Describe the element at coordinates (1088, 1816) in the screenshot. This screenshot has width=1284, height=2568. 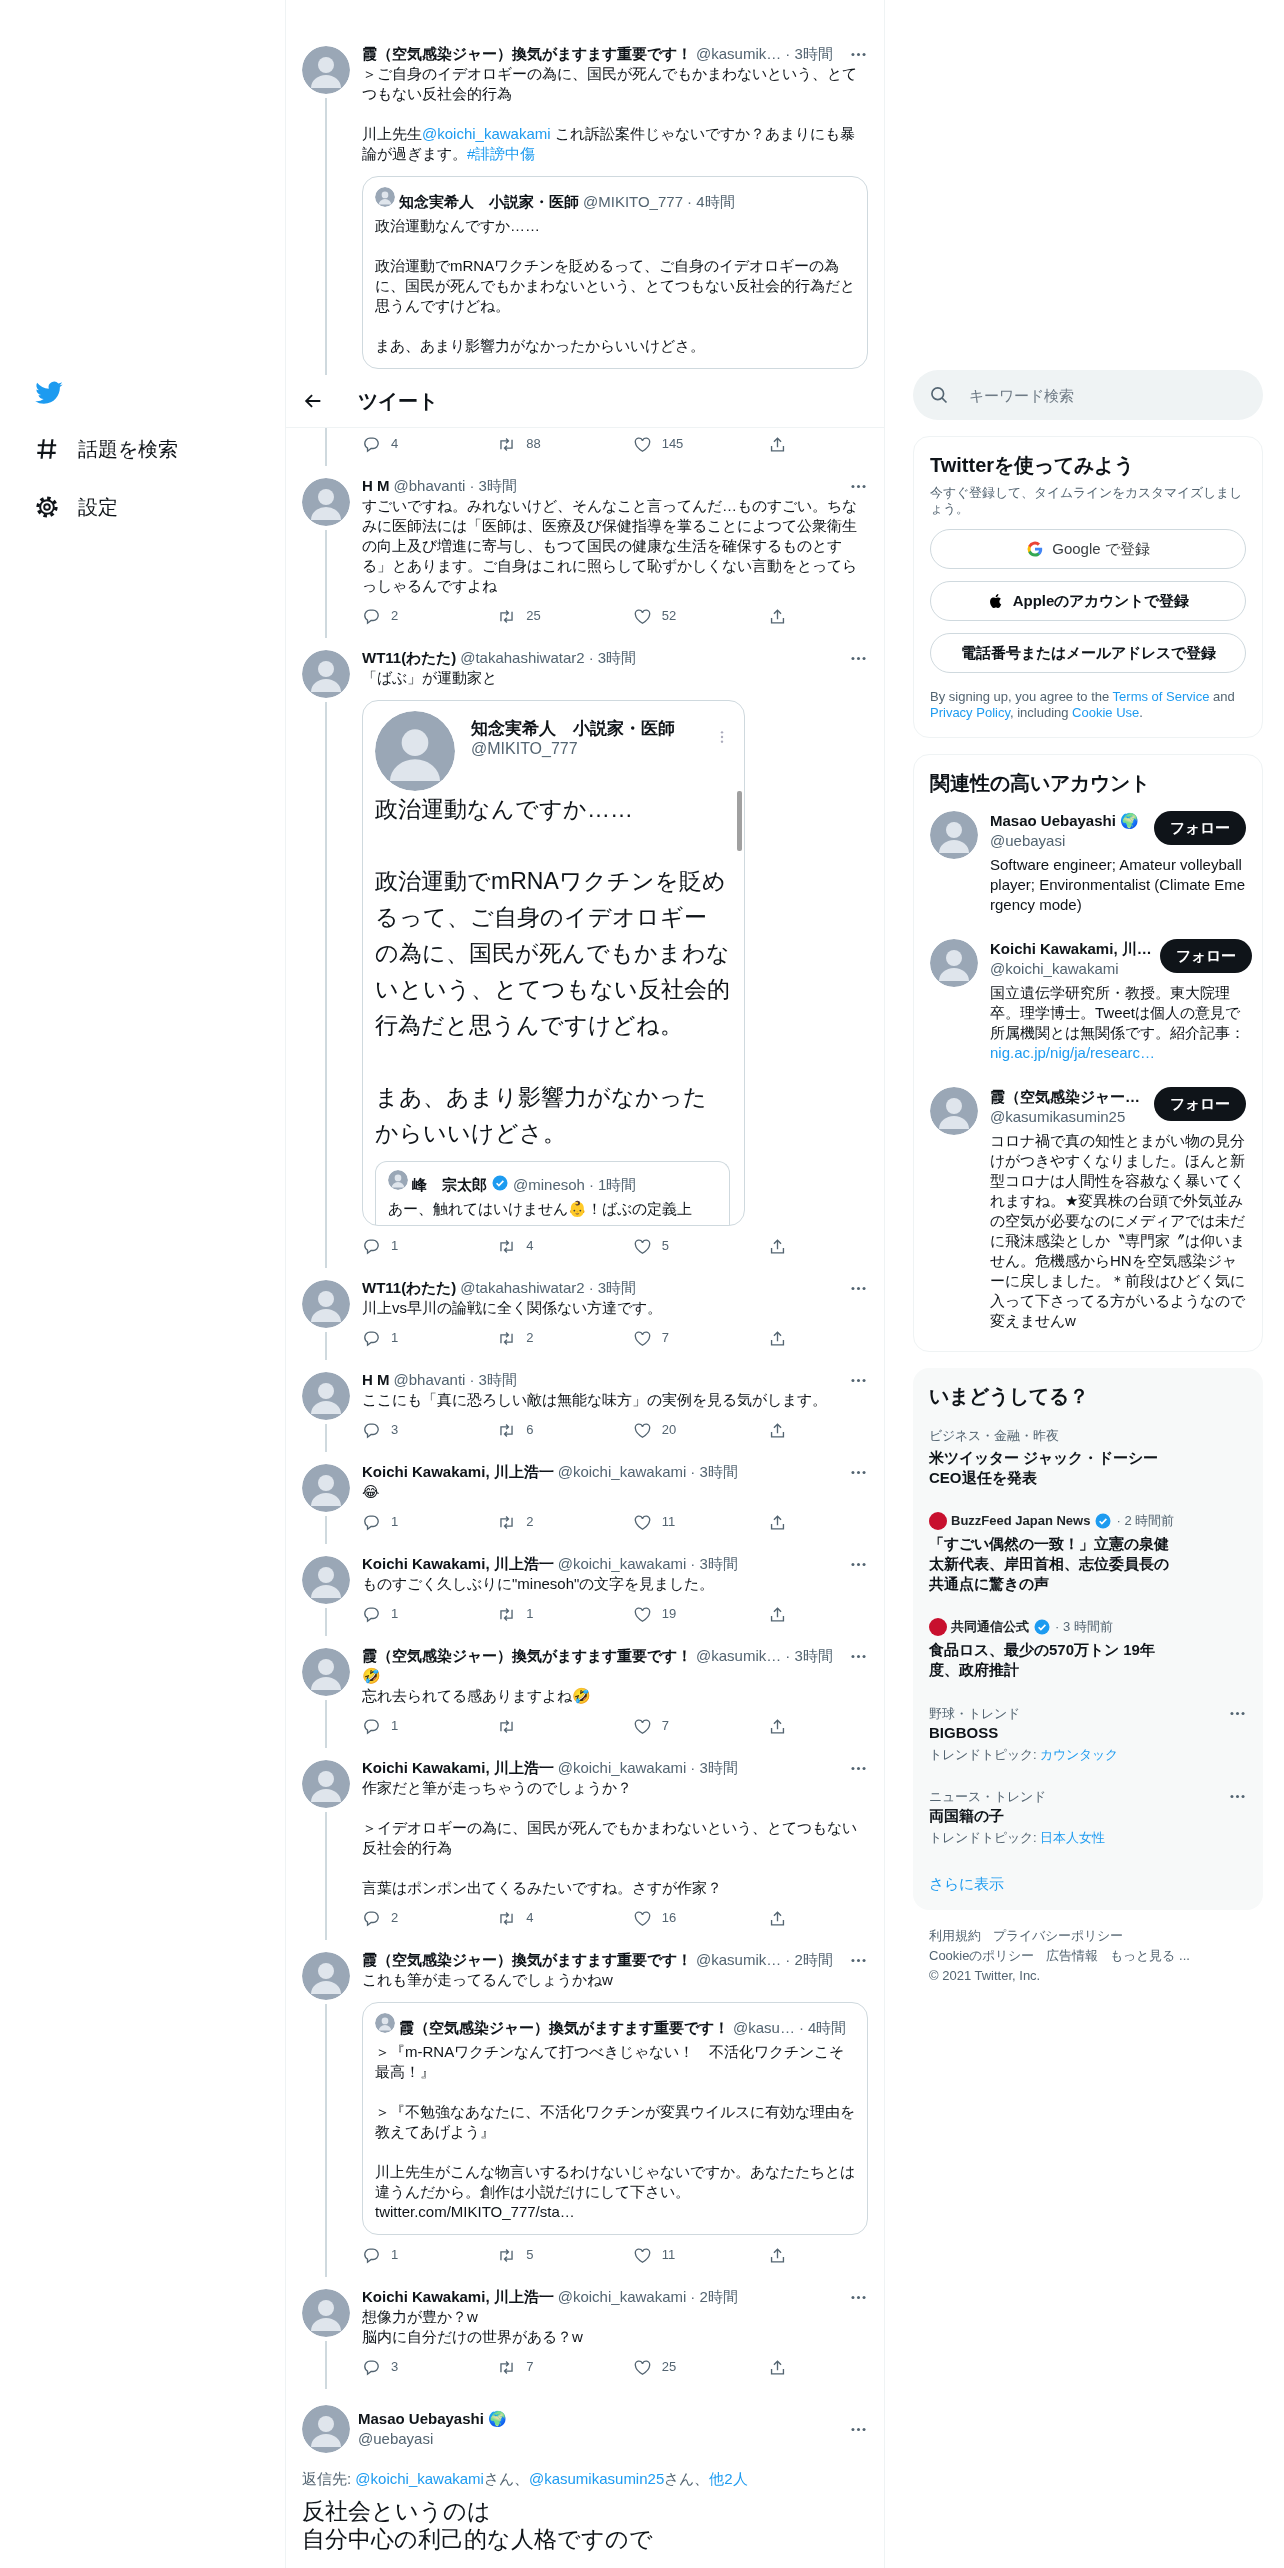
I see `trend-title: 両国籍の子` at that location.